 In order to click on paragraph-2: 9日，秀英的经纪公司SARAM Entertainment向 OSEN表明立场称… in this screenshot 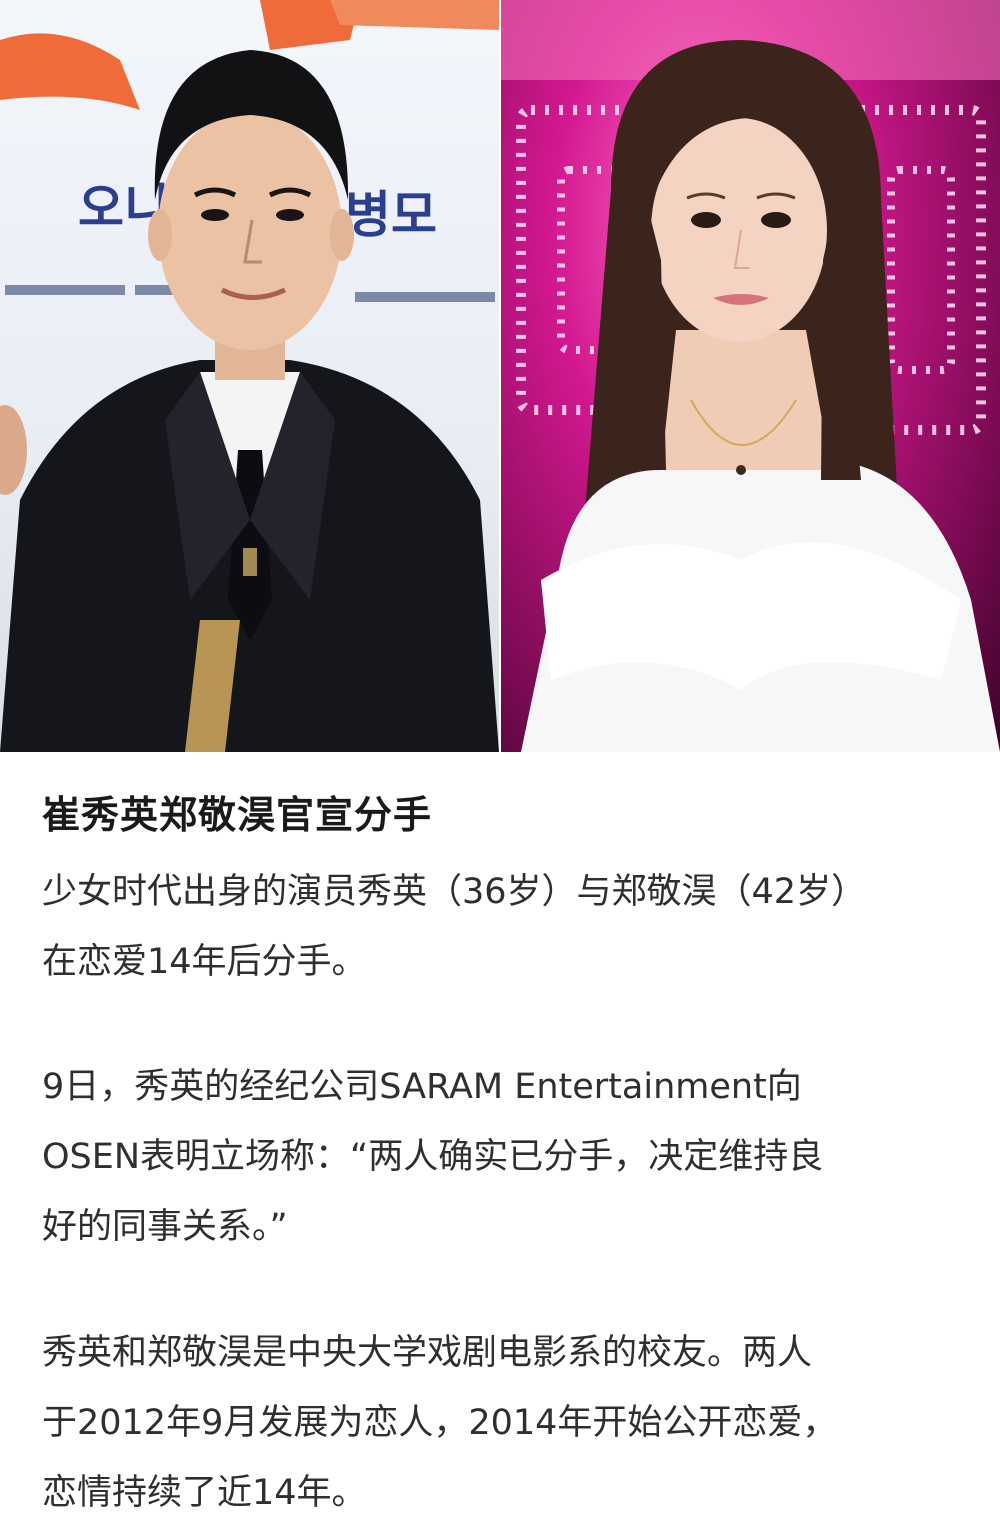, I will do `click(497, 1157)`.